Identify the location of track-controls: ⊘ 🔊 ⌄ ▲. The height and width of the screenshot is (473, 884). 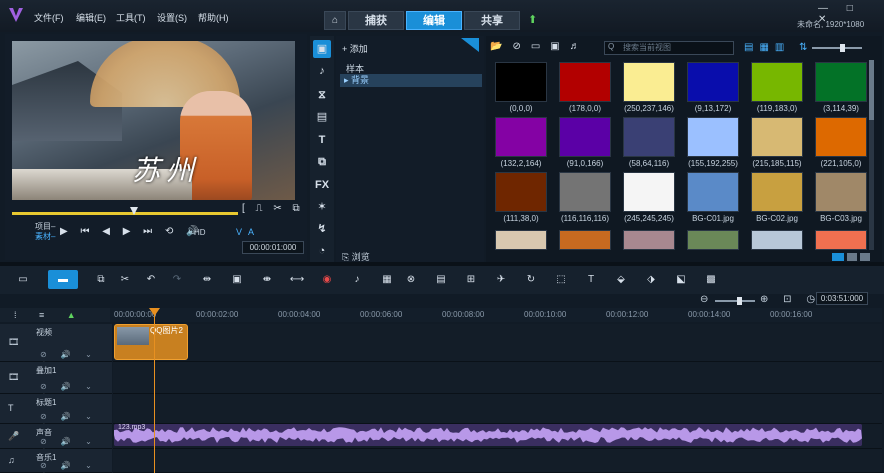
(76, 467).